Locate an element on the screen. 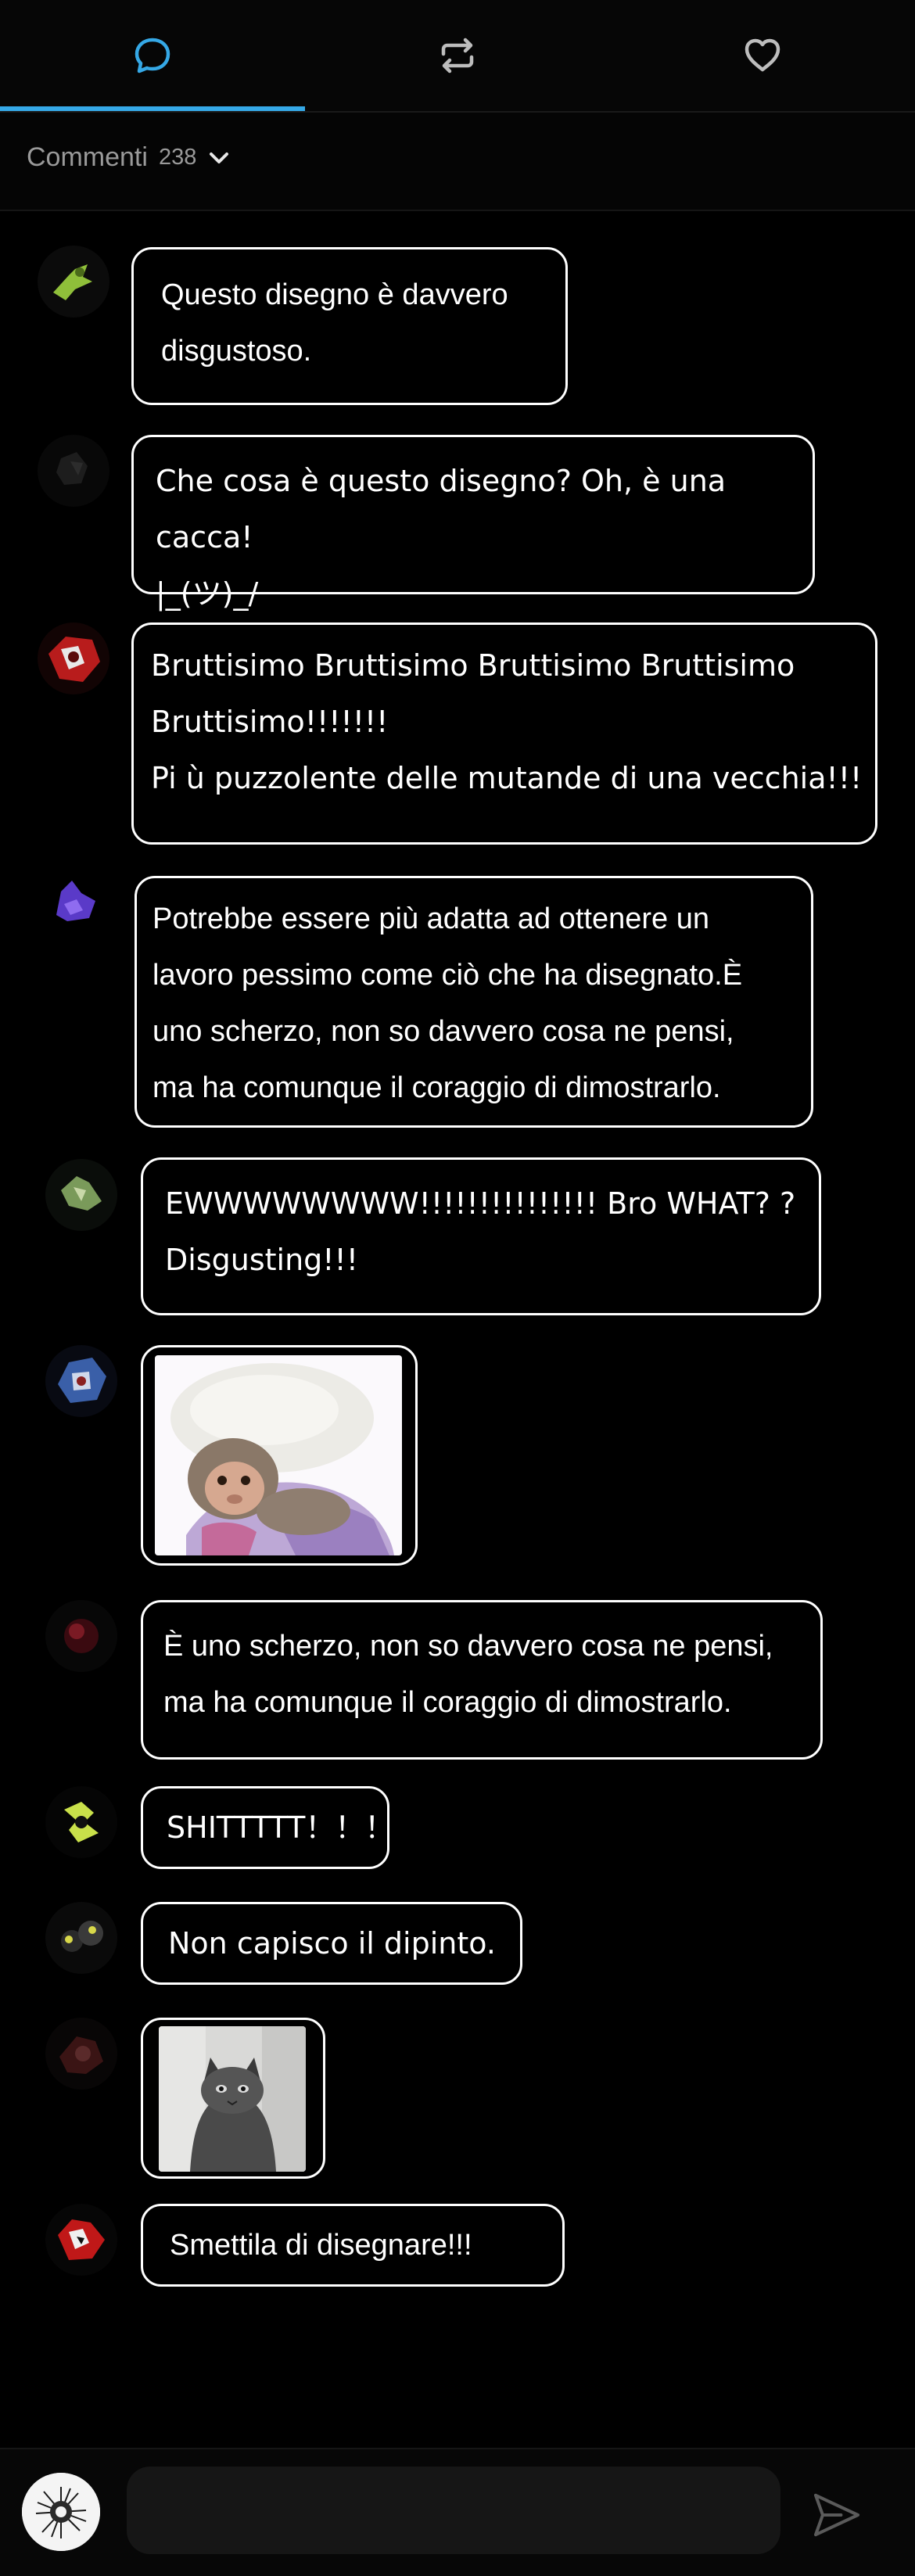 Image resolution: width=915 pixels, height=2576 pixels. comment-text: Questo disegno è davvero disgustoso. is located at coordinates (335, 323).